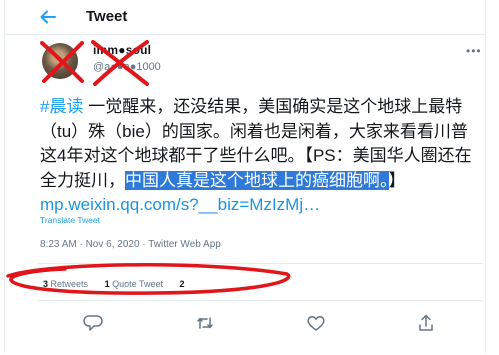 The image size is (499, 355). What do you see at coordinates (61, 106) in the screenshot?
I see `hashtag-link: #晨读` at bounding box center [61, 106].